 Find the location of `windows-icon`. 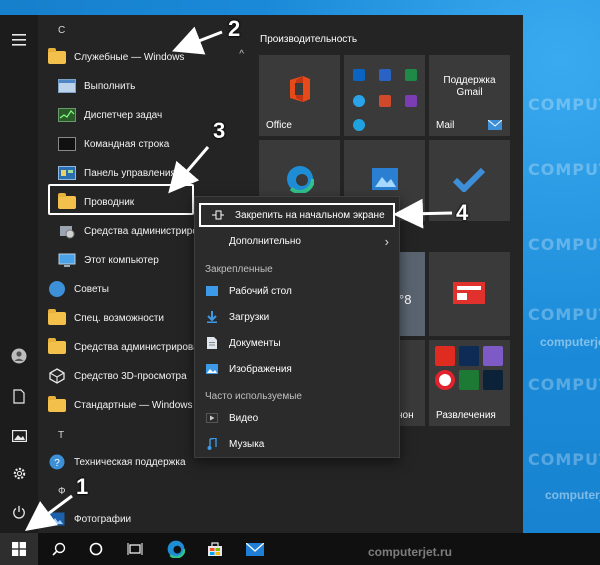

windows-icon is located at coordinates (19, 549).